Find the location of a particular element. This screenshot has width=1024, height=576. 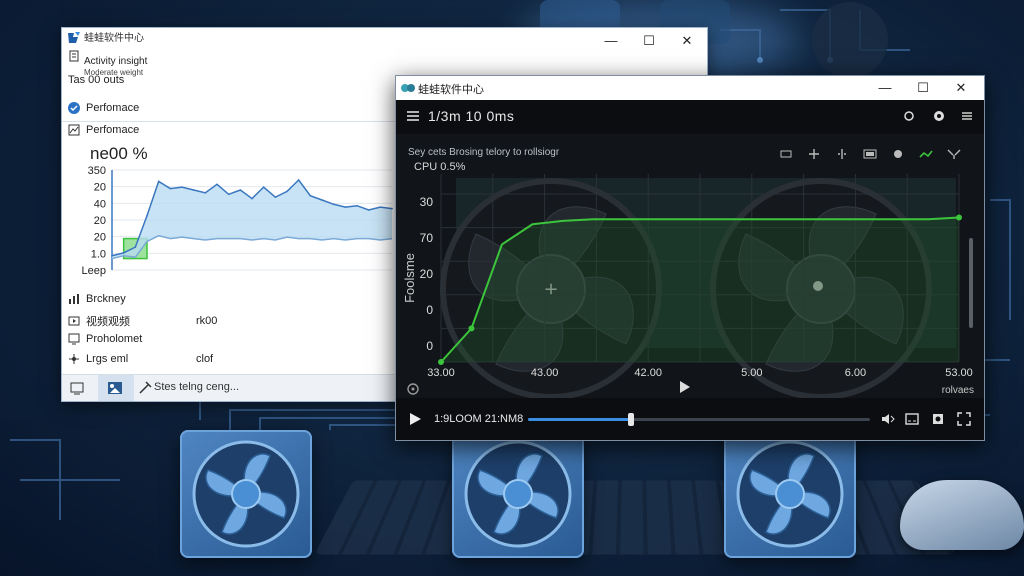

window-controls: — ☐ ✕ is located at coordinates (923, 88).